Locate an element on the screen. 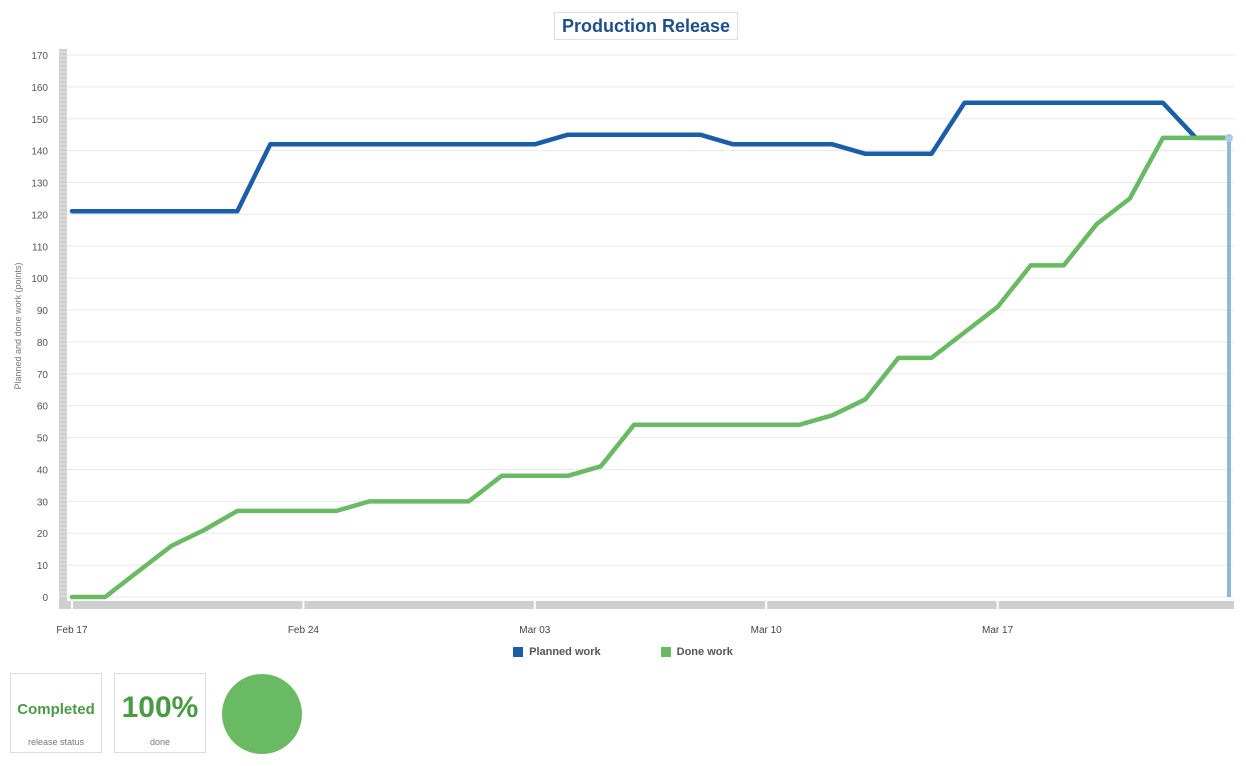 This screenshot has height=766, width=1246. y-tick-label: 90 is located at coordinates (43, 311).